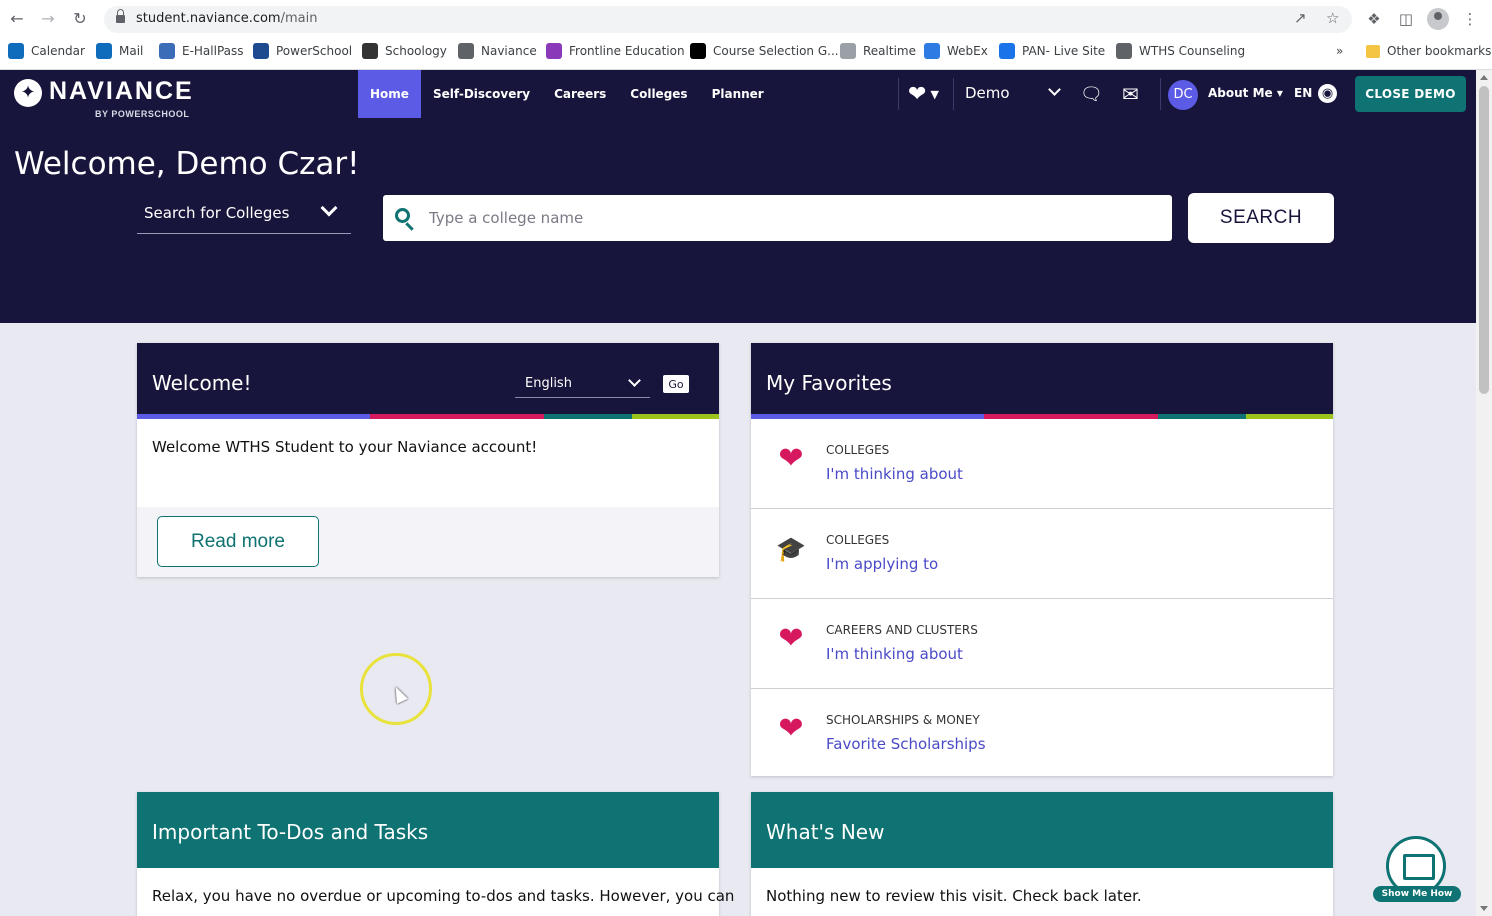  Describe the element at coordinates (428, 830) in the screenshot. I see `card-header: Important To-Dos and Tasks` at that location.